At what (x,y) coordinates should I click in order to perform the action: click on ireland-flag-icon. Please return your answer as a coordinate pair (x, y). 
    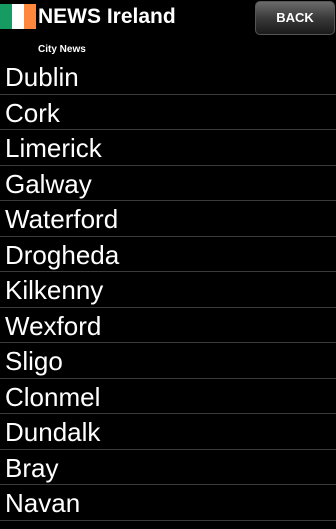
    Looking at the image, I should click on (18, 16).